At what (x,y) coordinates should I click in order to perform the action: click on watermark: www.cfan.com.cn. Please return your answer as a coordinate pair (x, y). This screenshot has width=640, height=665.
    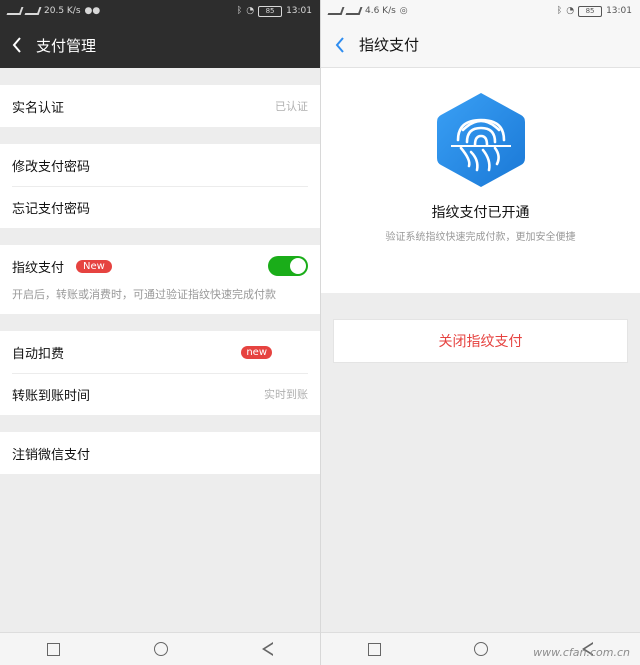
    Looking at the image, I should click on (581, 652).